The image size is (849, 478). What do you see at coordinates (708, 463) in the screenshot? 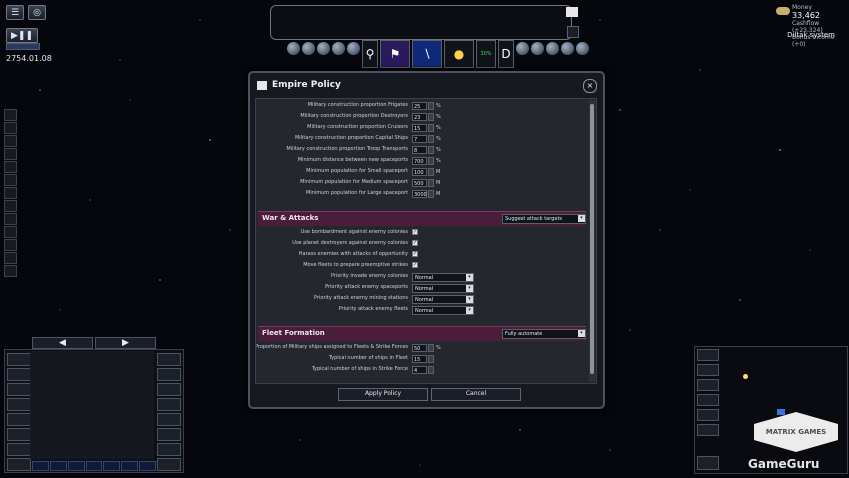
I see `galaxy-map-button` at bounding box center [708, 463].